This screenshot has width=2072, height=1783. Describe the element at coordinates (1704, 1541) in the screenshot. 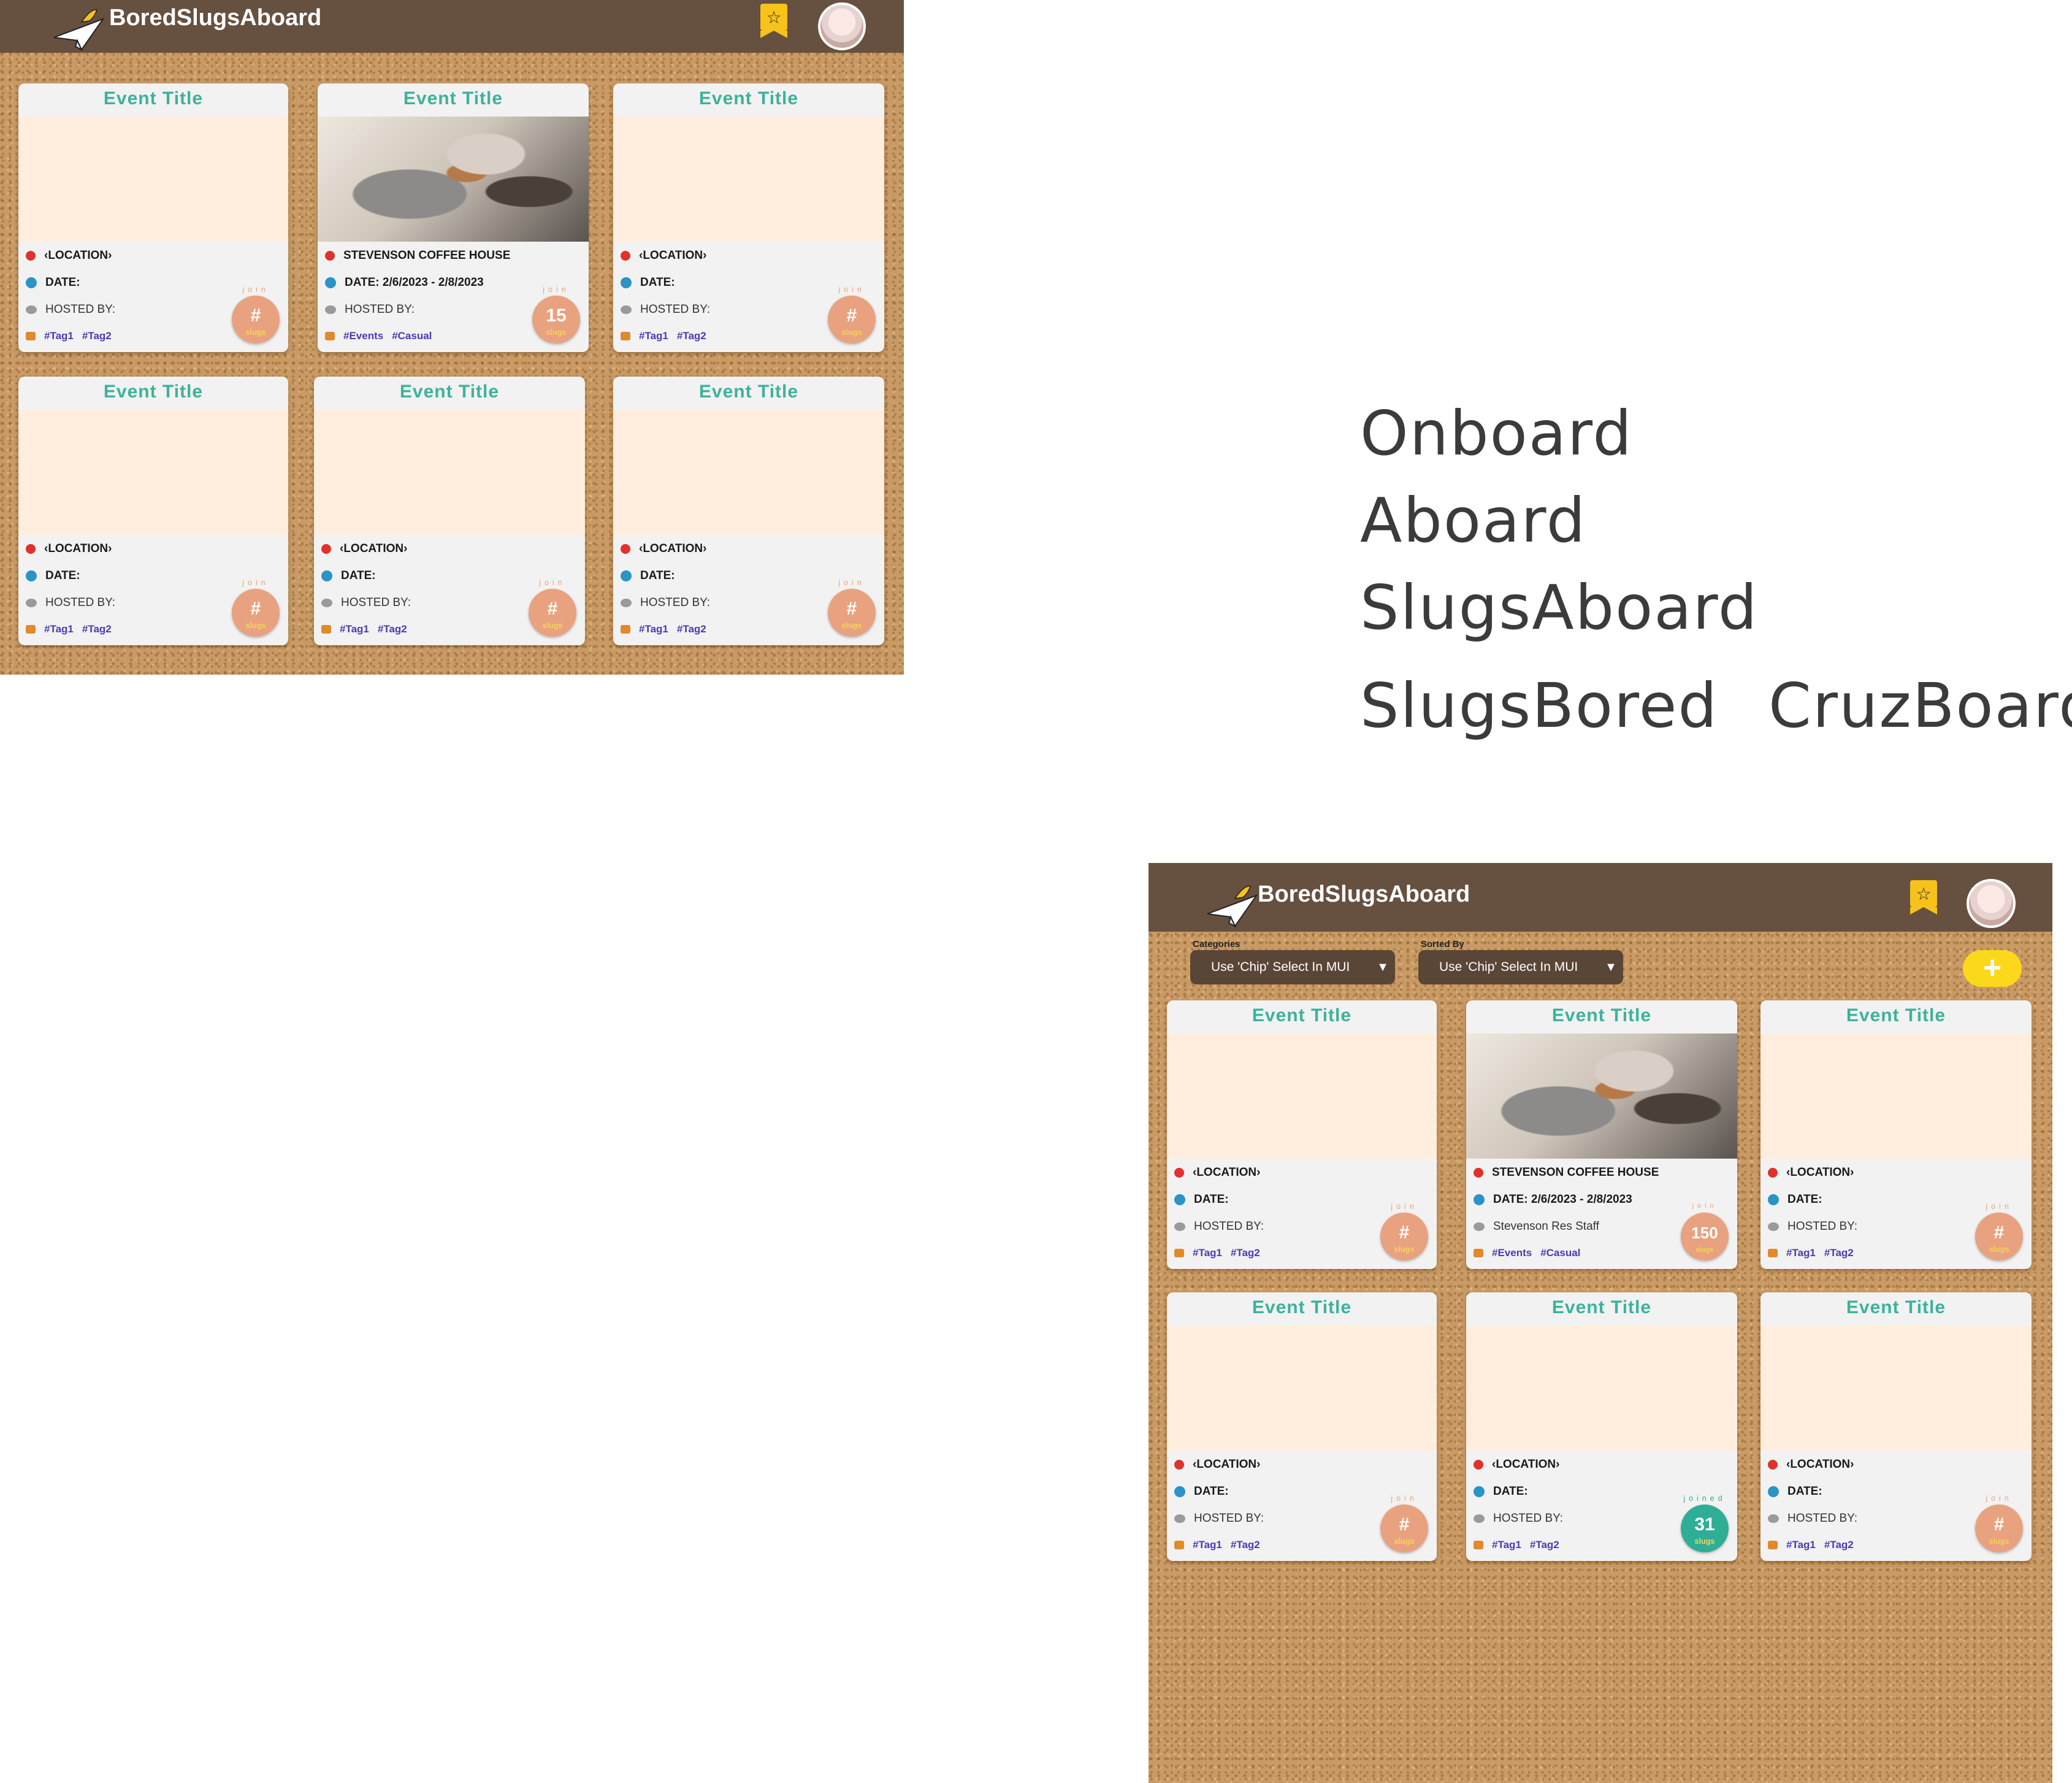

I see `badge-sub-text: slugs` at that location.